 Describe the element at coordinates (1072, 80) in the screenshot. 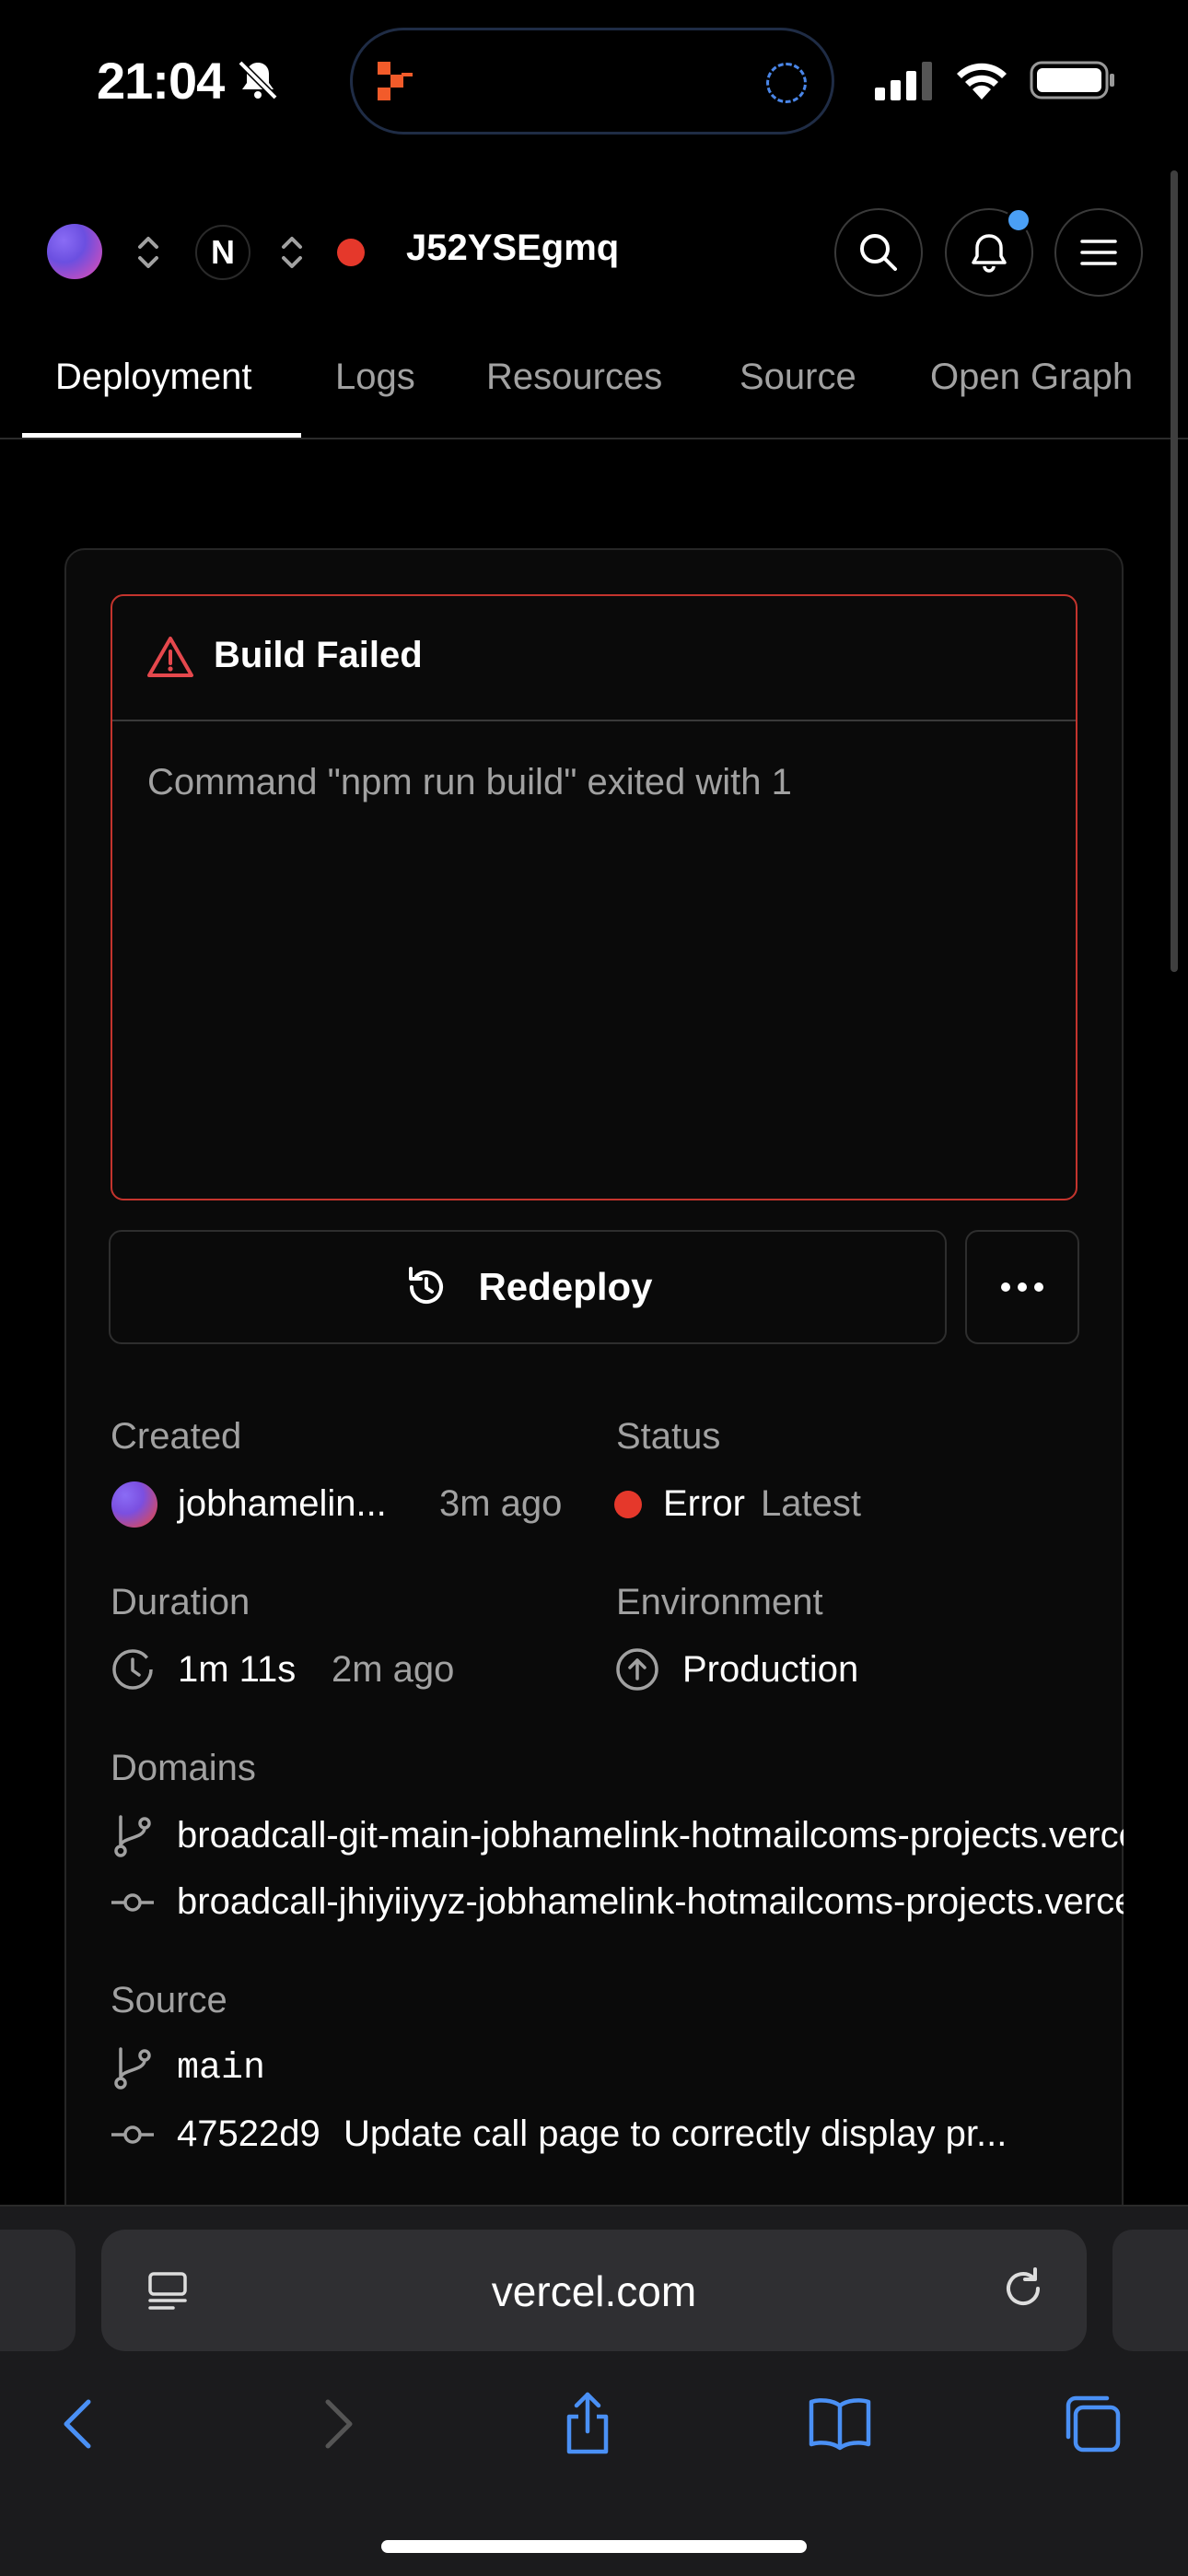

I see `battery-icon` at that location.